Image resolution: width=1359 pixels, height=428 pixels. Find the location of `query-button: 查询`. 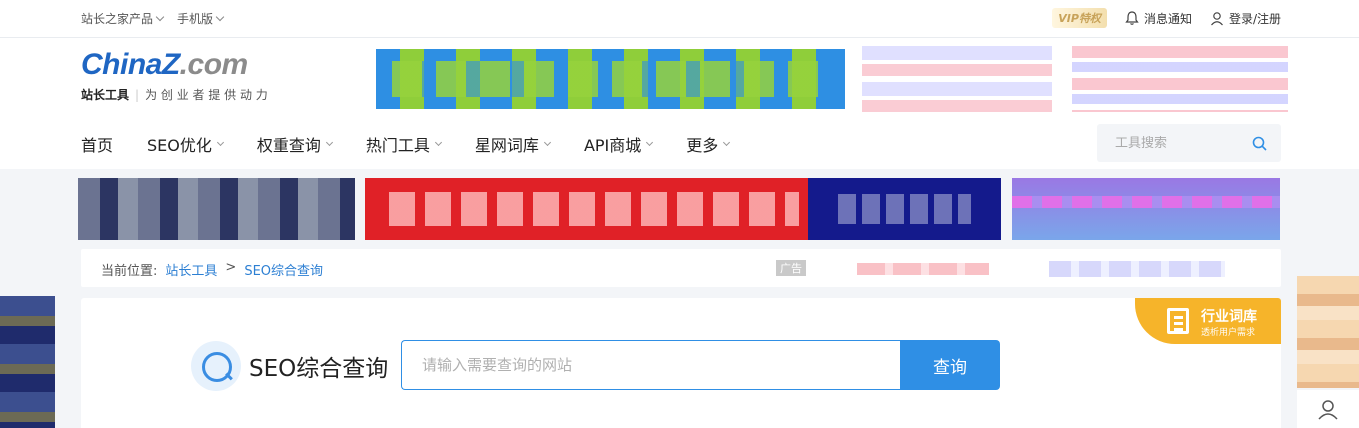

query-button: 查询 is located at coordinates (950, 365).